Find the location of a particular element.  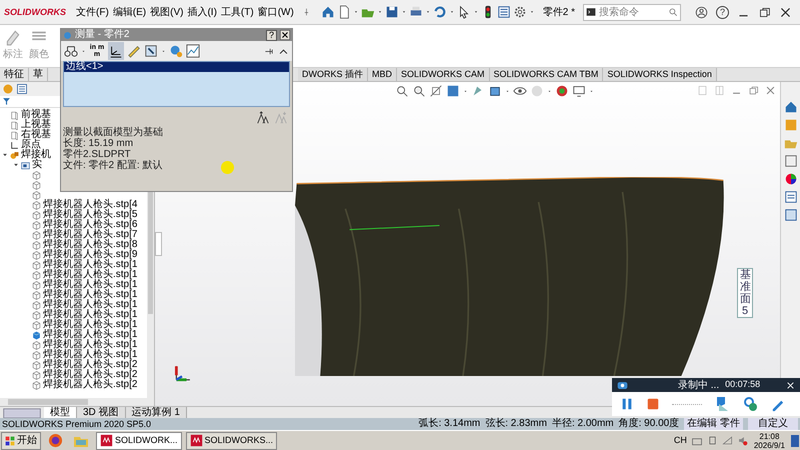

command-tab: SOLIDWORKS CAM is located at coordinates (443, 74).